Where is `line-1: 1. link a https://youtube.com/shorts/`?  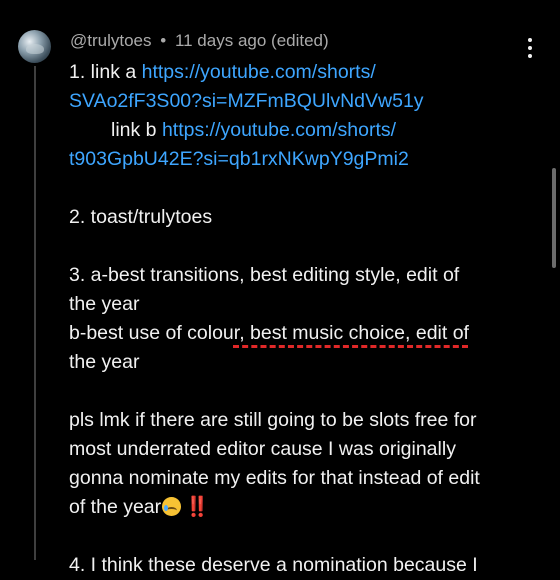 line-1: 1. link a https://youtube.com/shorts/ is located at coordinates (222, 72).